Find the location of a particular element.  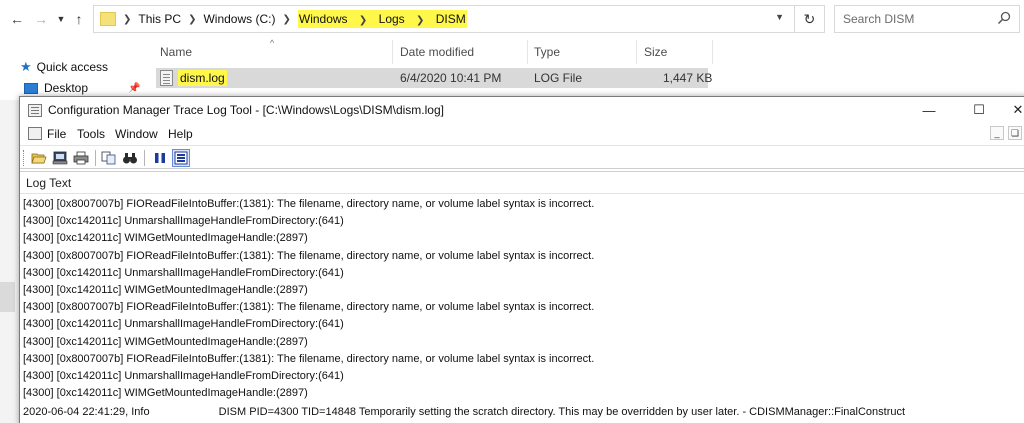

file-size: 1,447 KB is located at coordinates (688, 78).